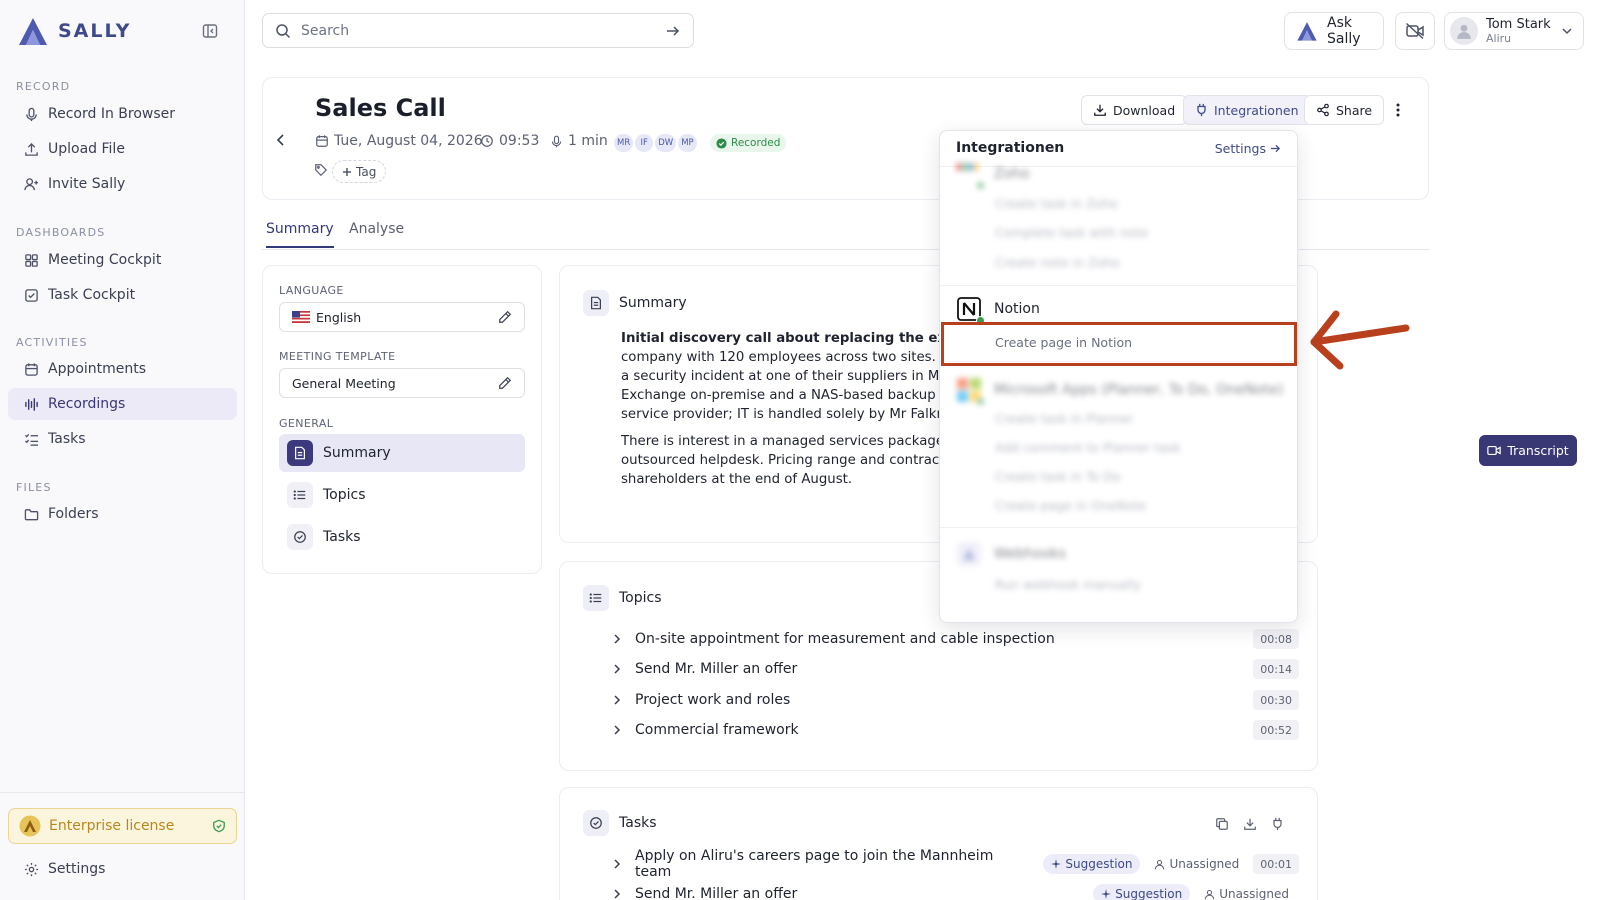  I want to click on meeting-date-label: Tue, August 04, 2026, so click(408, 141).